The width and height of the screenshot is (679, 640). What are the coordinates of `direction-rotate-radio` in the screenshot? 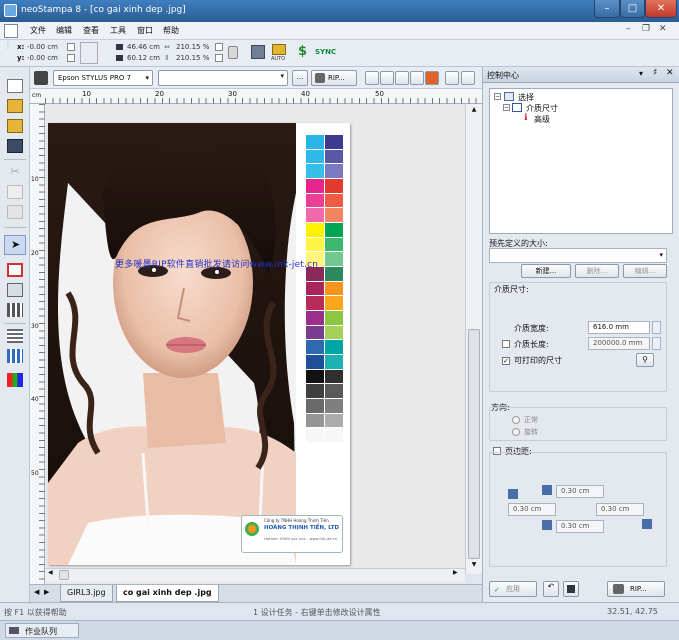 It's located at (516, 432).